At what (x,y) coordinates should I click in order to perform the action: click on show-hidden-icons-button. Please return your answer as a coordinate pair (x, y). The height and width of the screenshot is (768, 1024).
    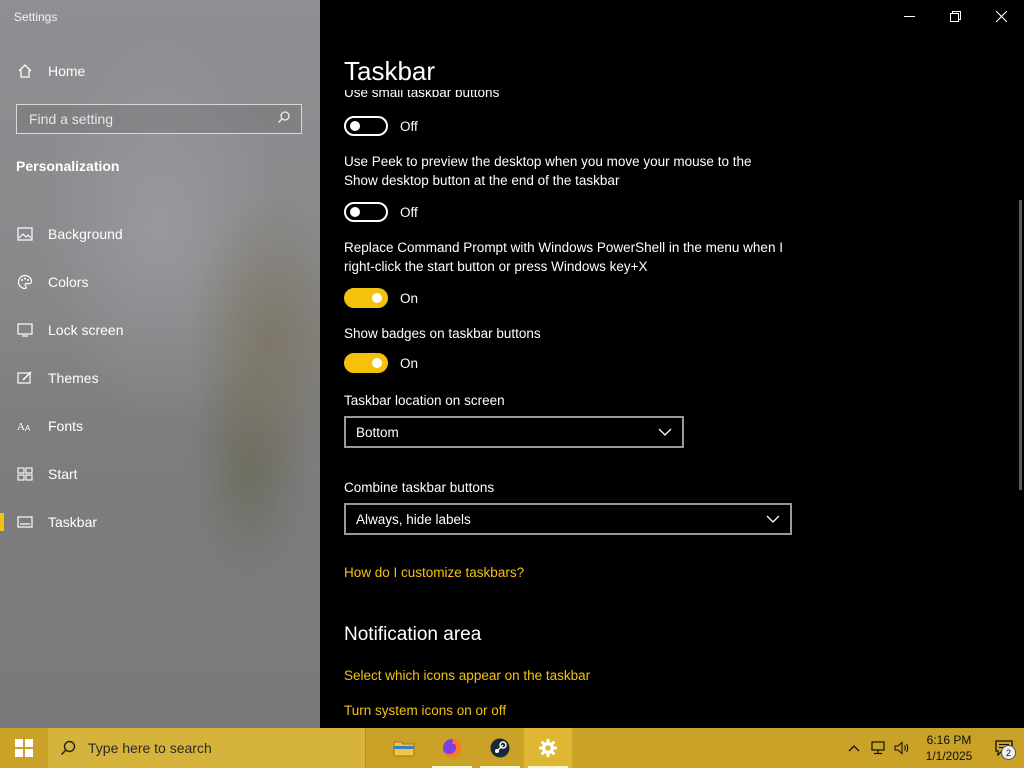
    Looking at the image, I should click on (854, 748).